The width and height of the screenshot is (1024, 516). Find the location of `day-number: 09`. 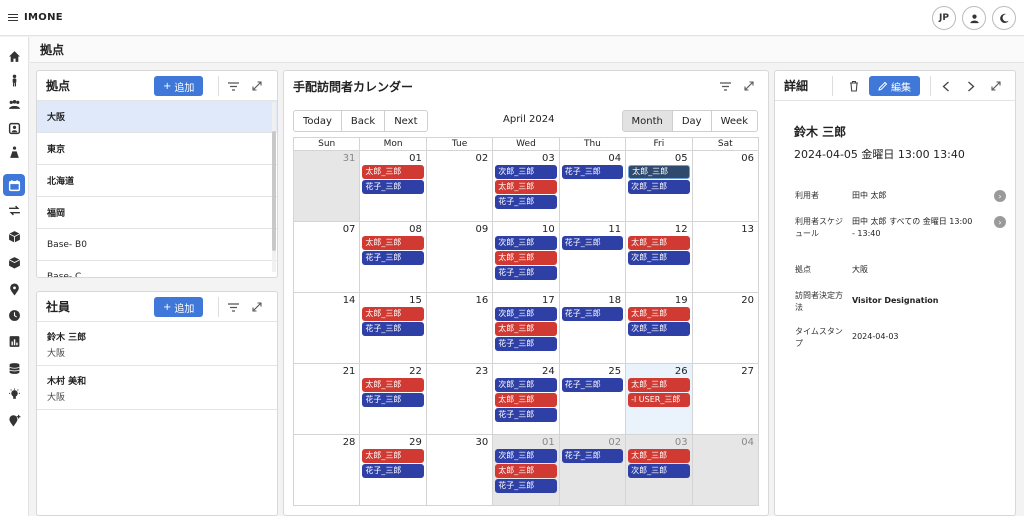

day-number: 09 is located at coordinates (482, 229).